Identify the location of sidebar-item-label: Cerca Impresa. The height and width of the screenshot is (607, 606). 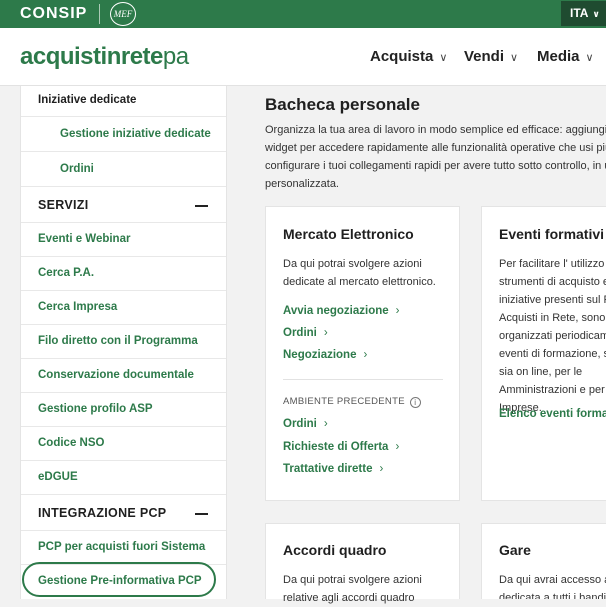
(78, 307).